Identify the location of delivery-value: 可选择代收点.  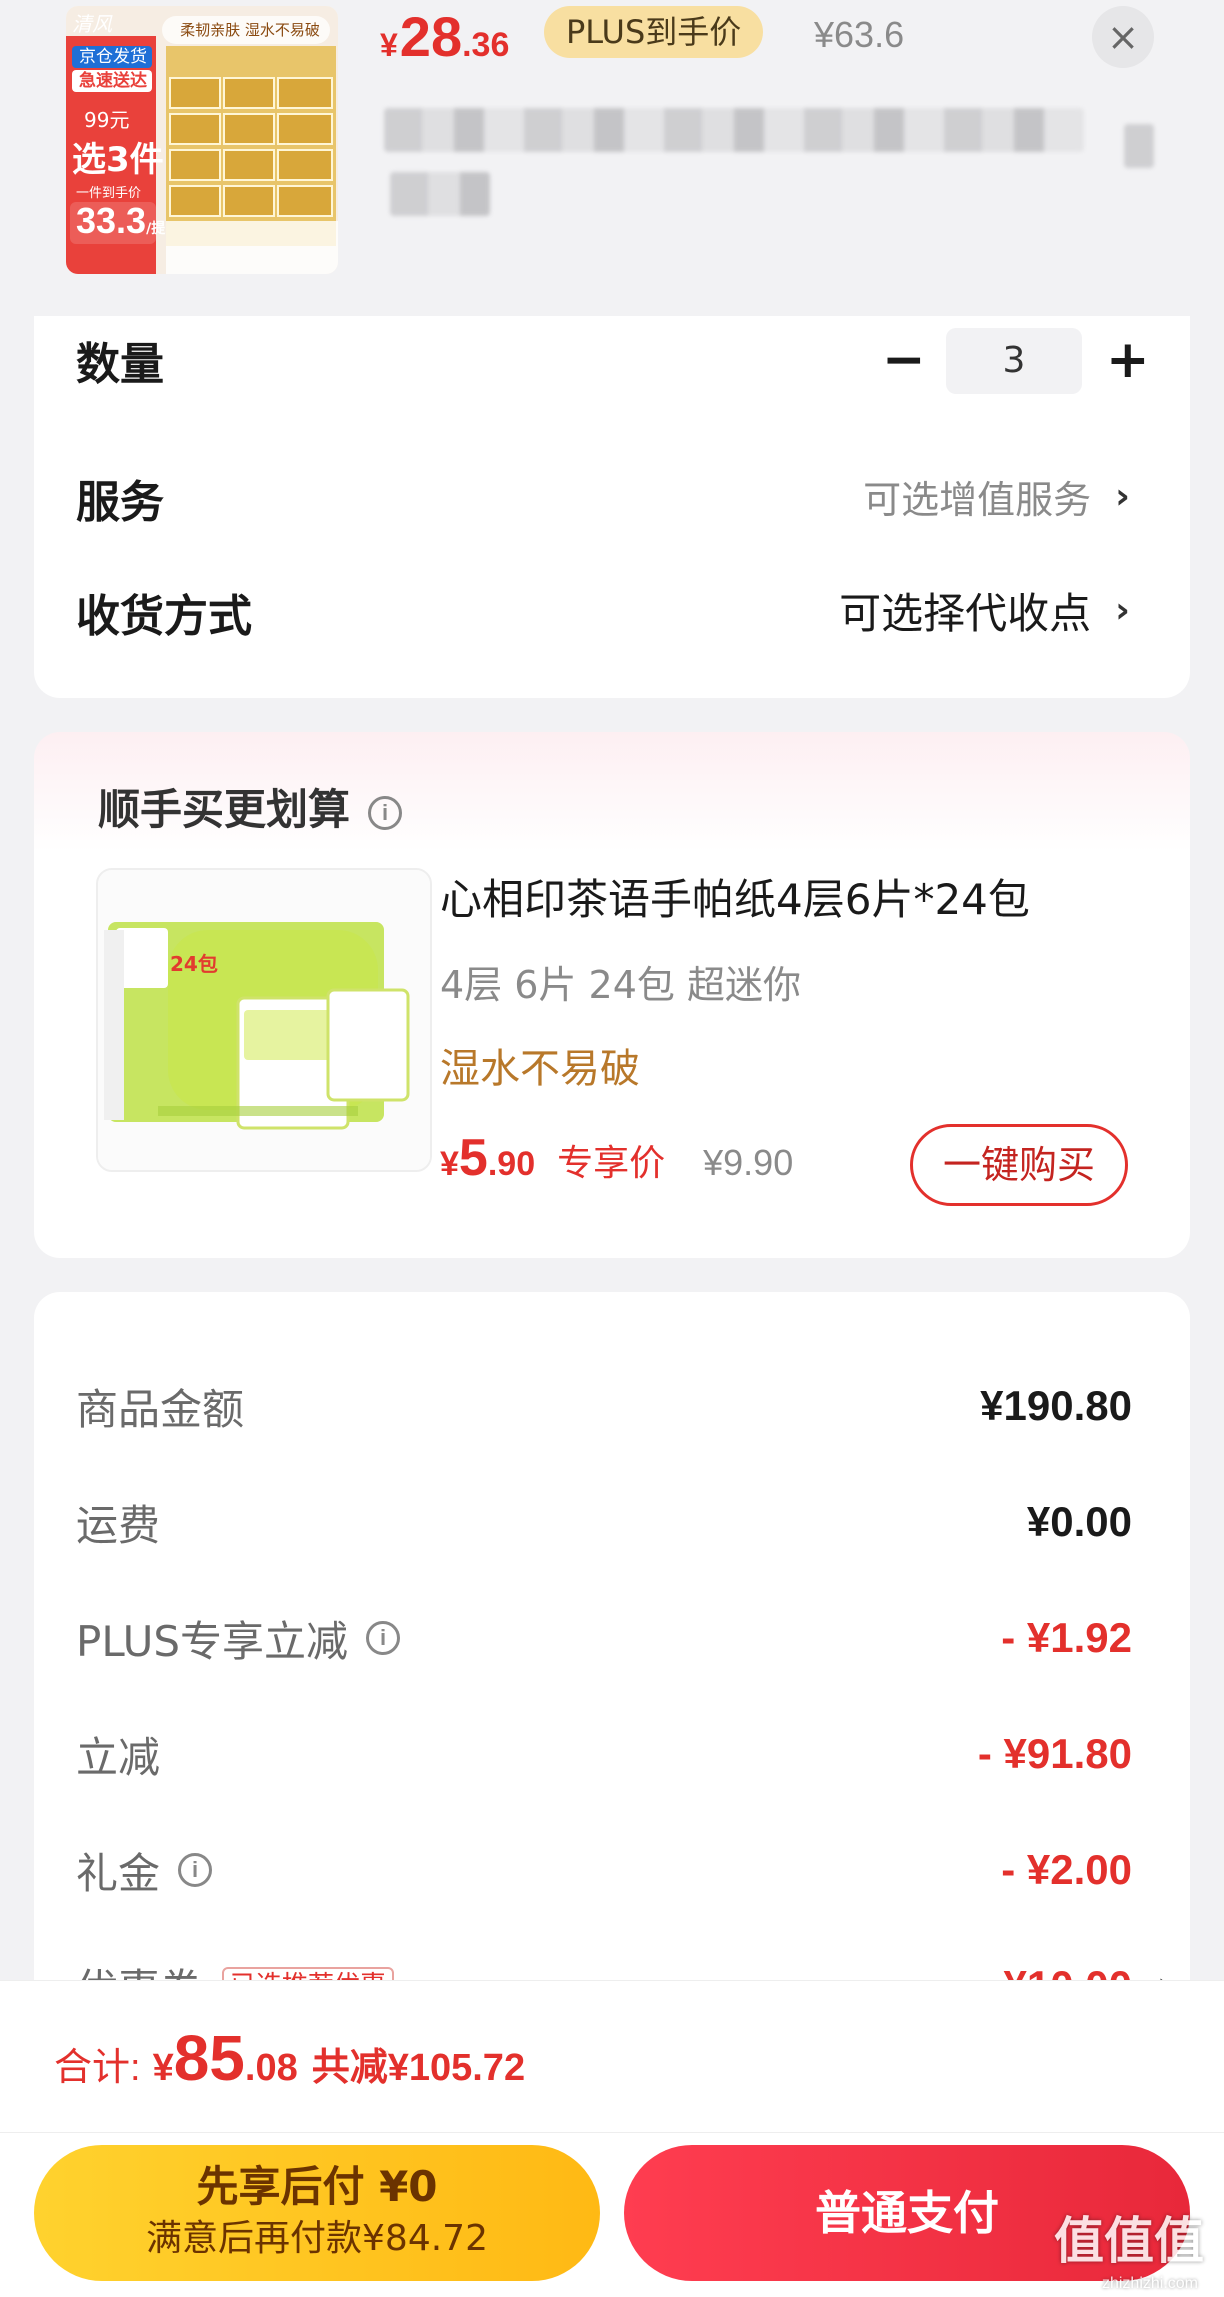
(965, 613).